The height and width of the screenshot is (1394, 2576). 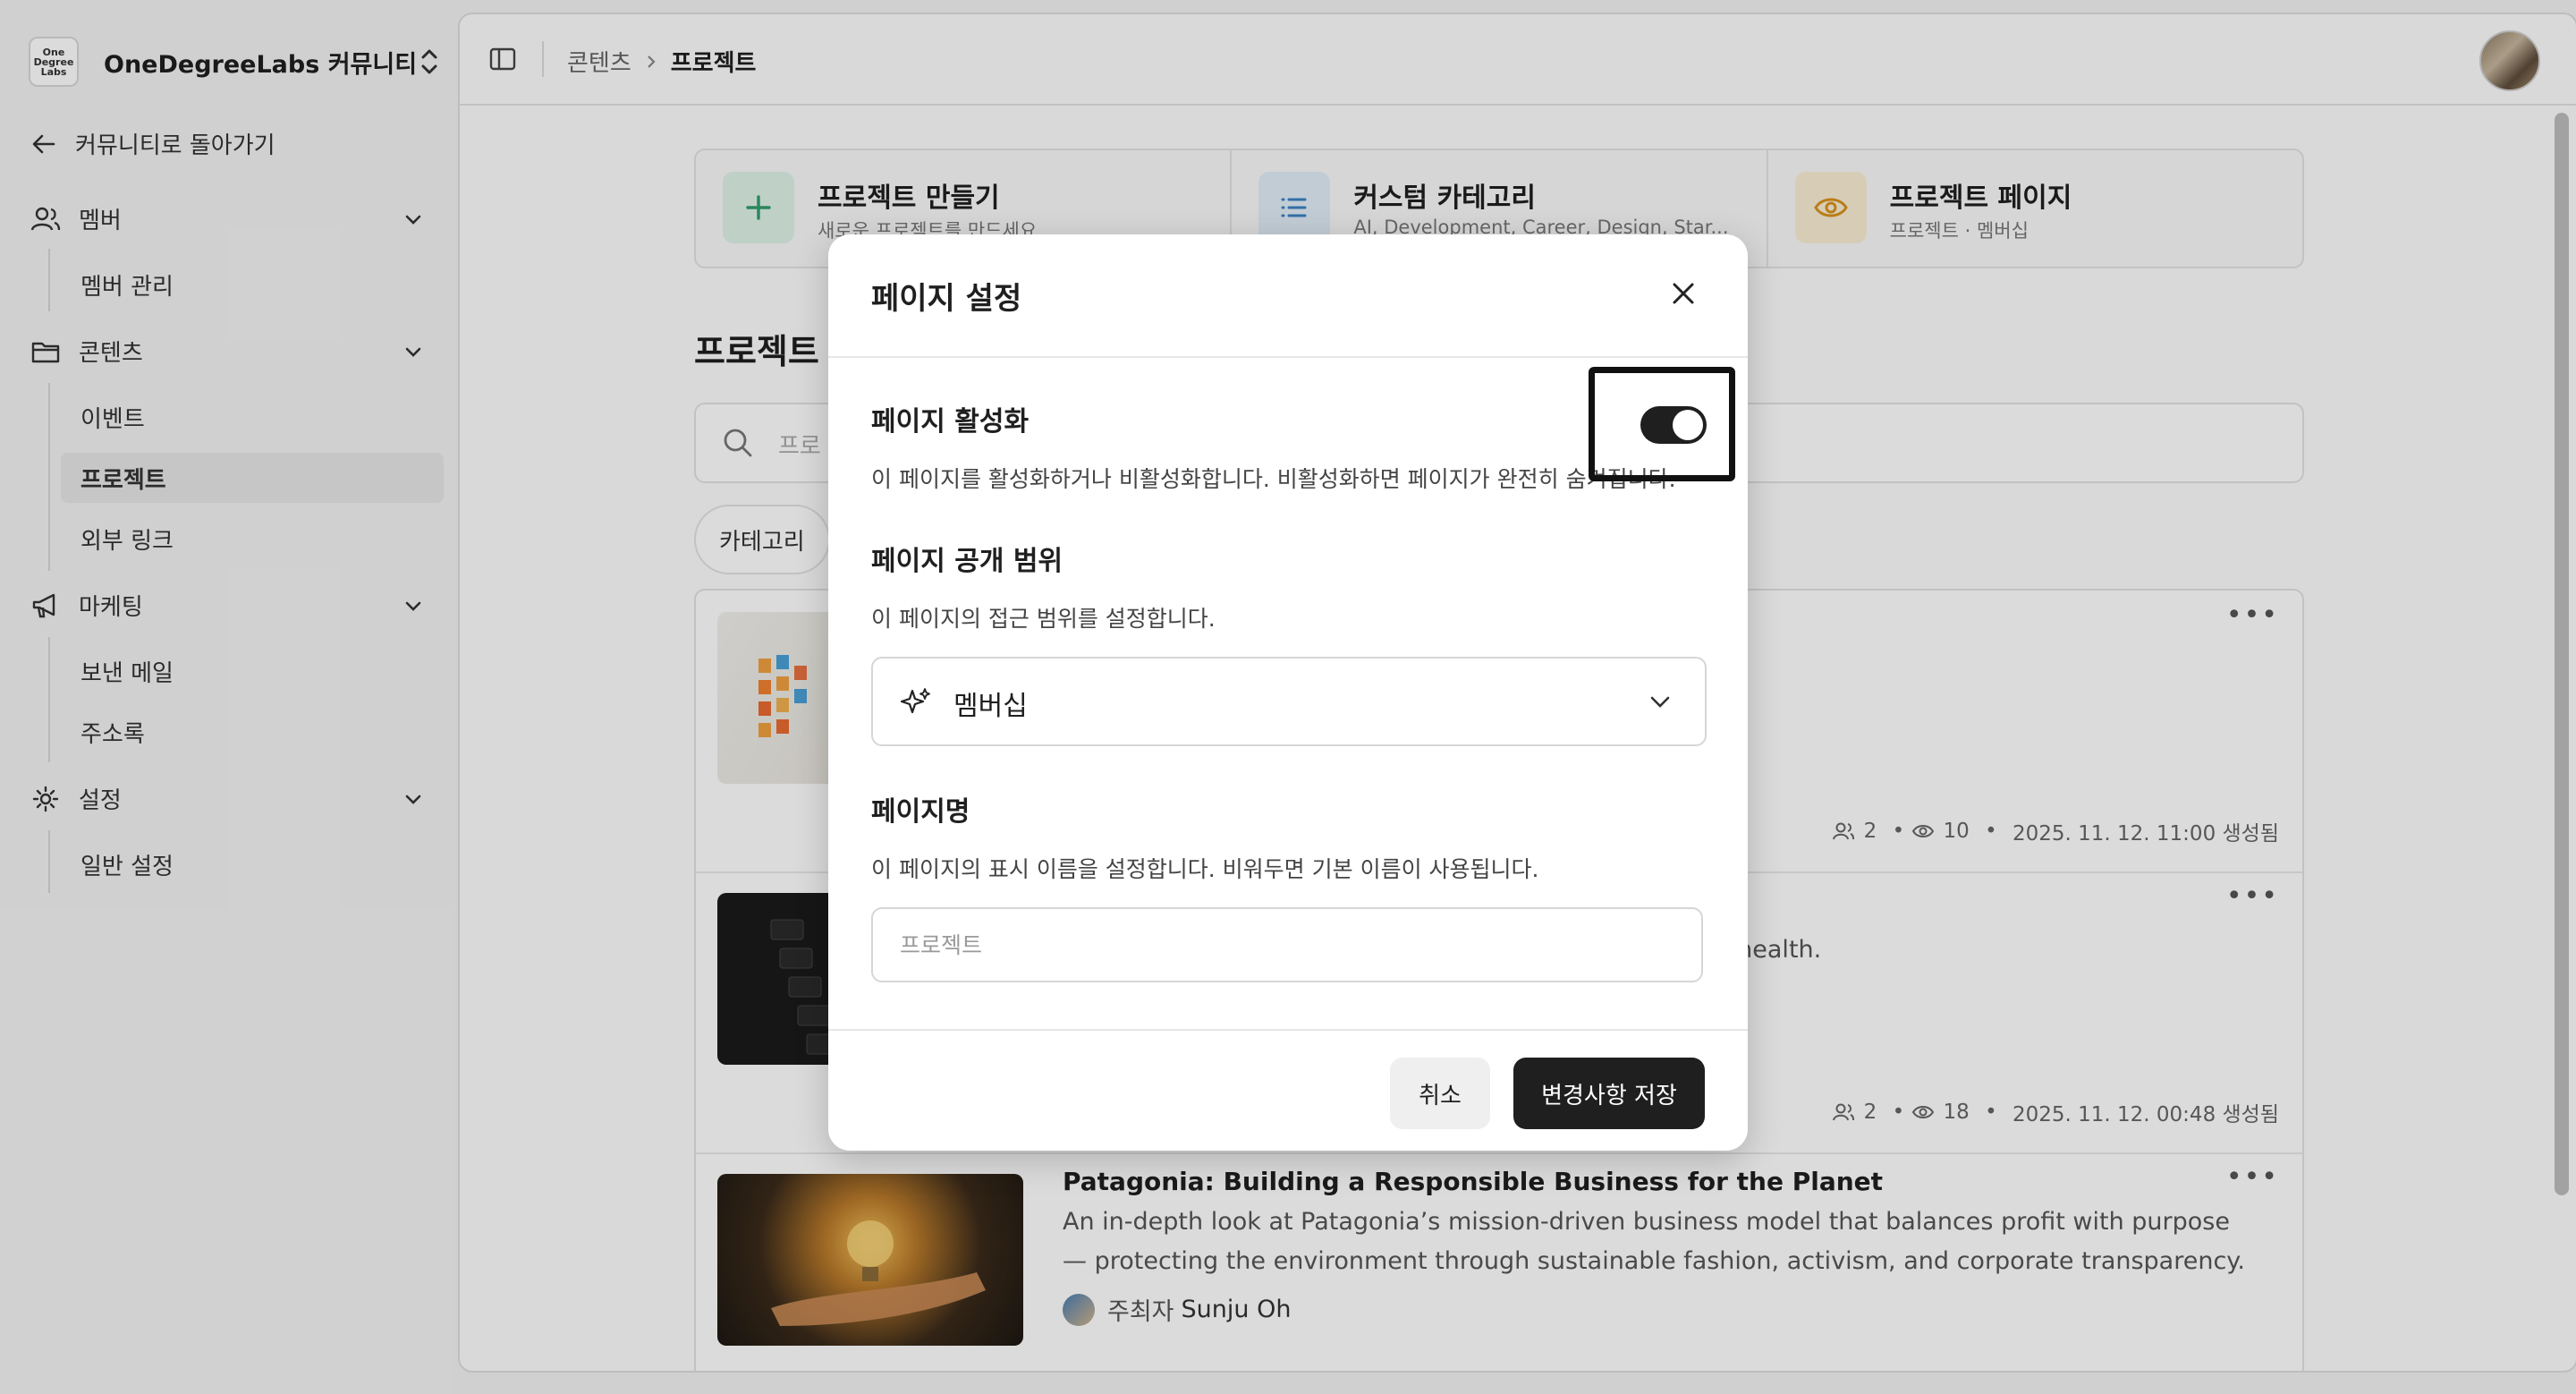 I want to click on save-changes-button: 변경사항 저장, so click(x=1609, y=1093).